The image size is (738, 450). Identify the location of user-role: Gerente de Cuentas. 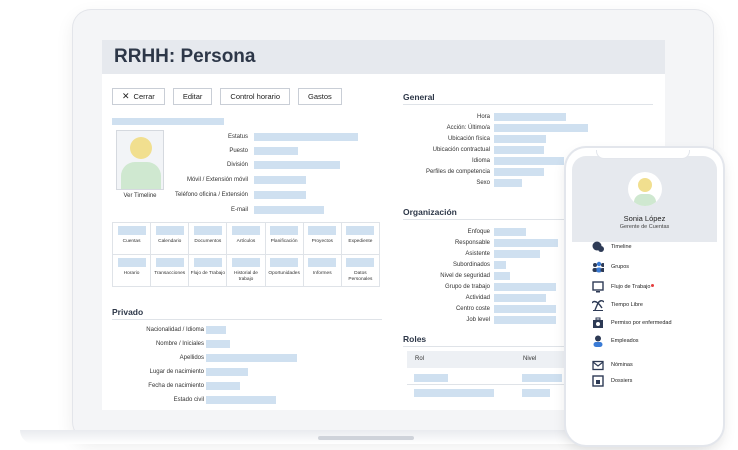
(644, 227).